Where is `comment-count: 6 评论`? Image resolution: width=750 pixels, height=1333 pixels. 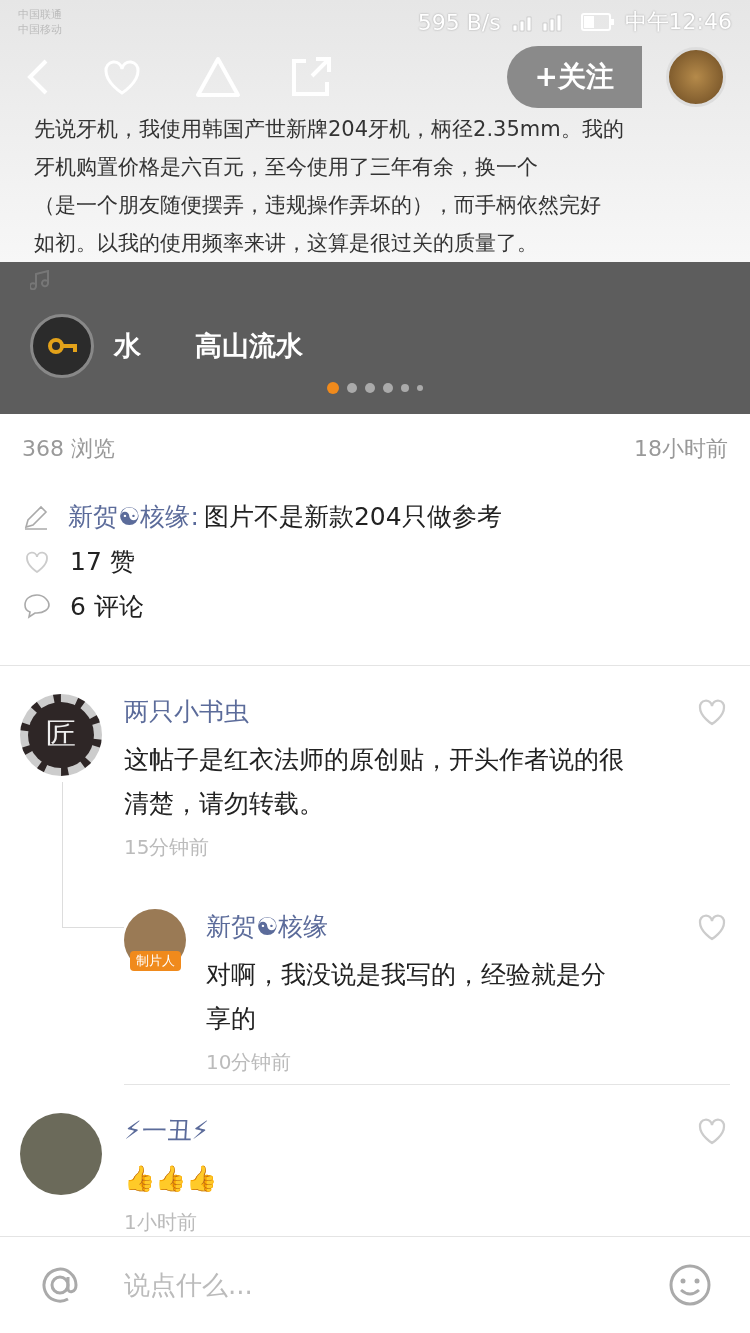 comment-count: 6 评论 is located at coordinates (107, 606).